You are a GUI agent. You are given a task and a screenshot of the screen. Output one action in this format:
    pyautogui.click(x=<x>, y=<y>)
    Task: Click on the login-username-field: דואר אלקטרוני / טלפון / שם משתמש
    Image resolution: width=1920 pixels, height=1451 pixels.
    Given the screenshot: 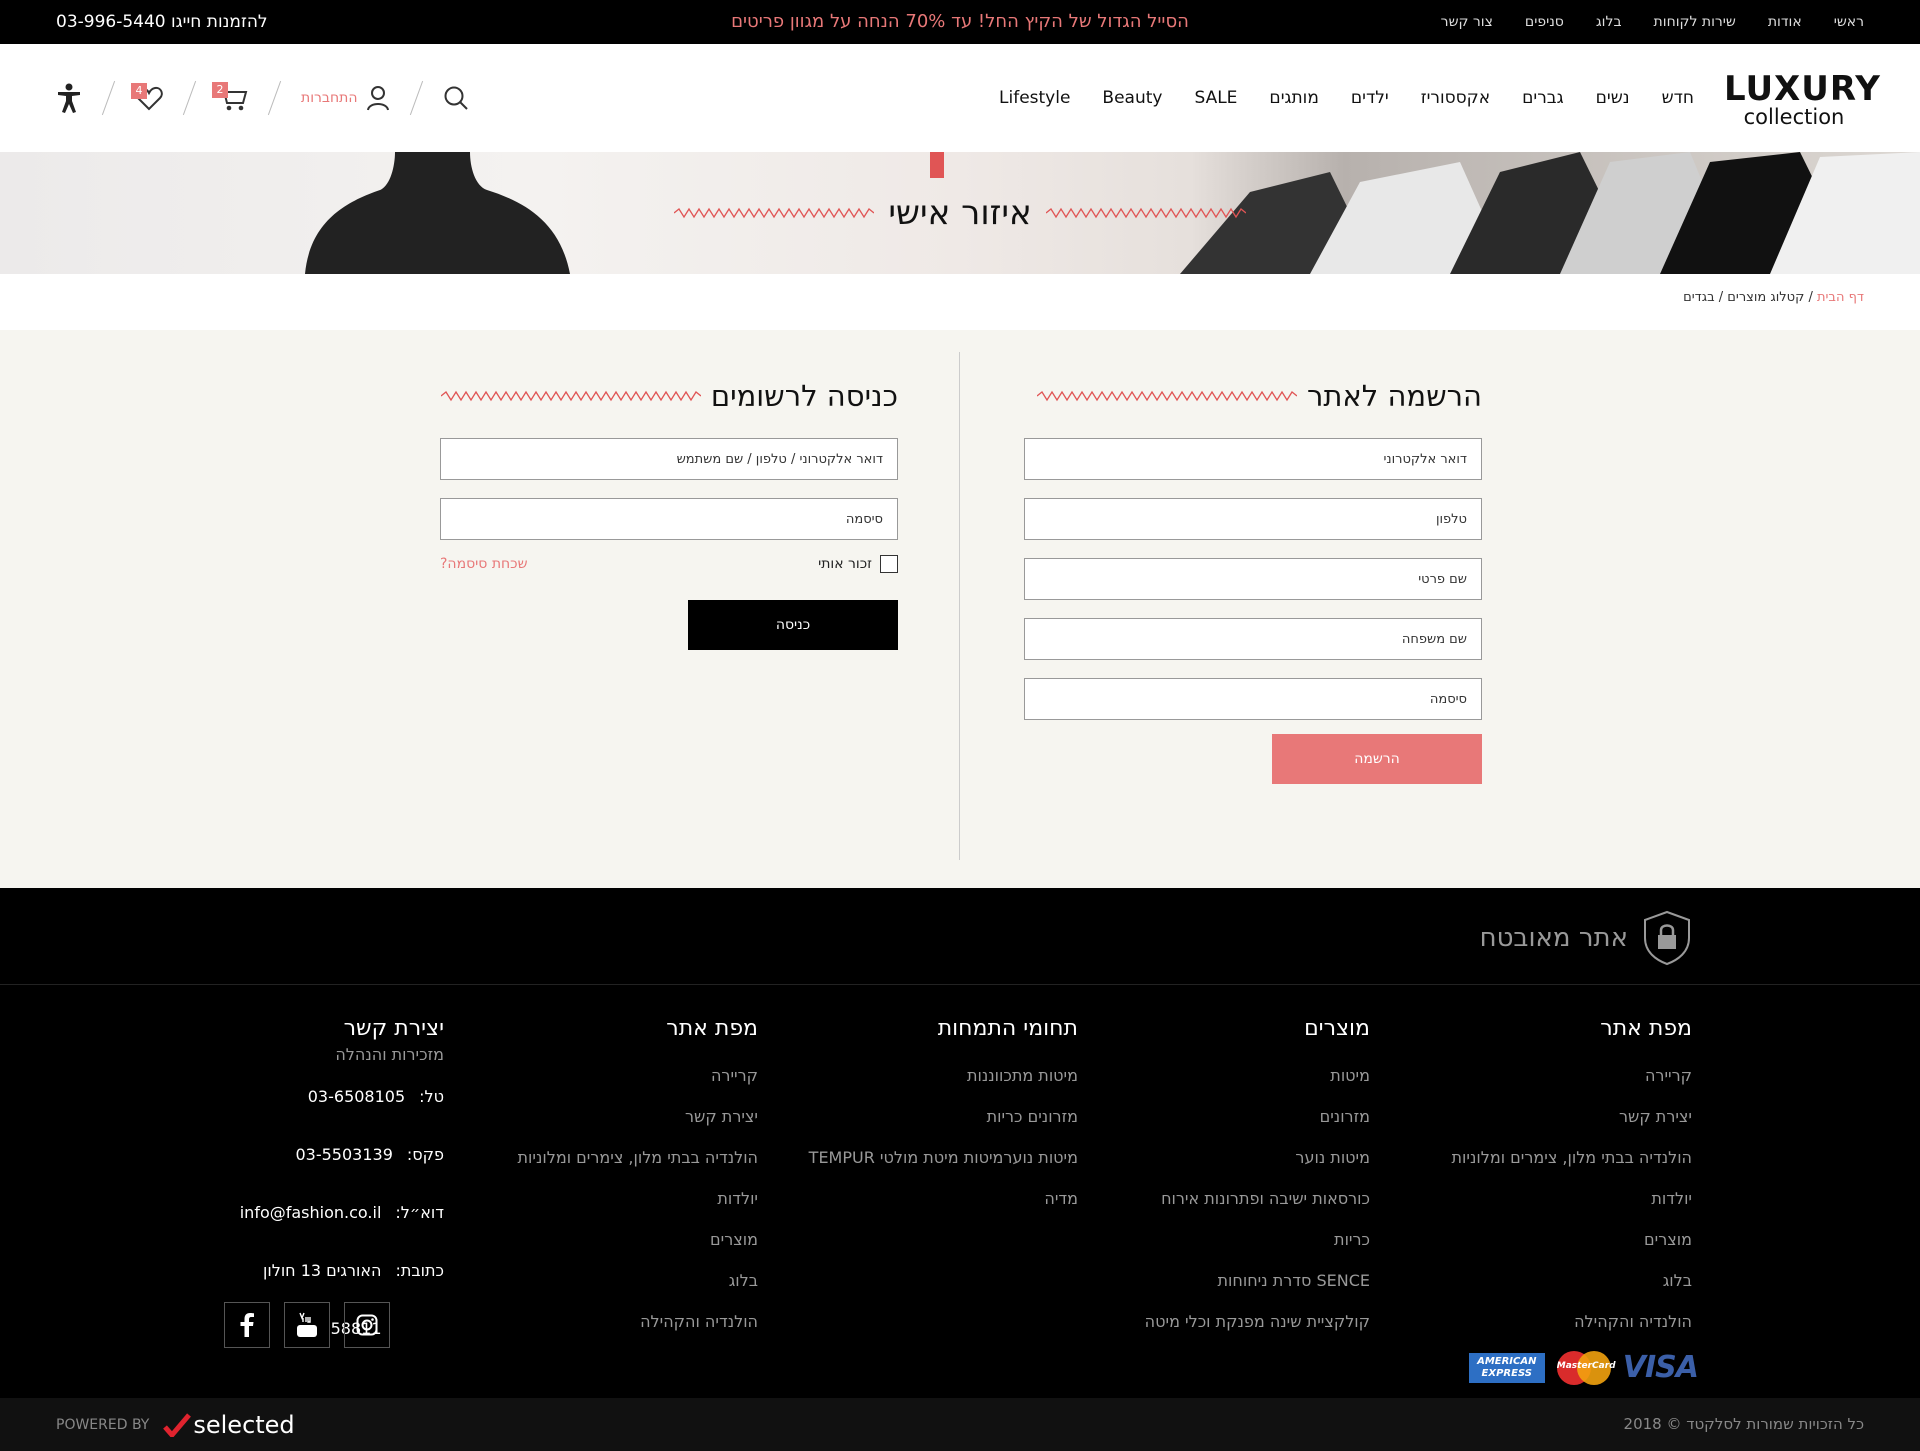 What is the action you would take?
    pyautogui.click(x=669, y=459)
    